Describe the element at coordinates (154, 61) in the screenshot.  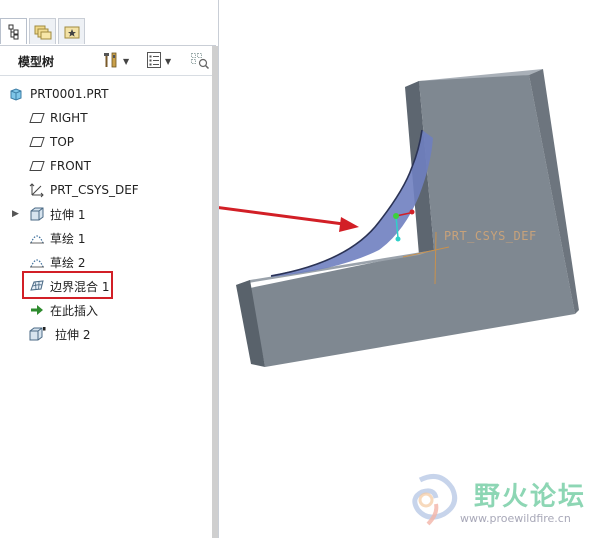
I see `list-icon` at that location.